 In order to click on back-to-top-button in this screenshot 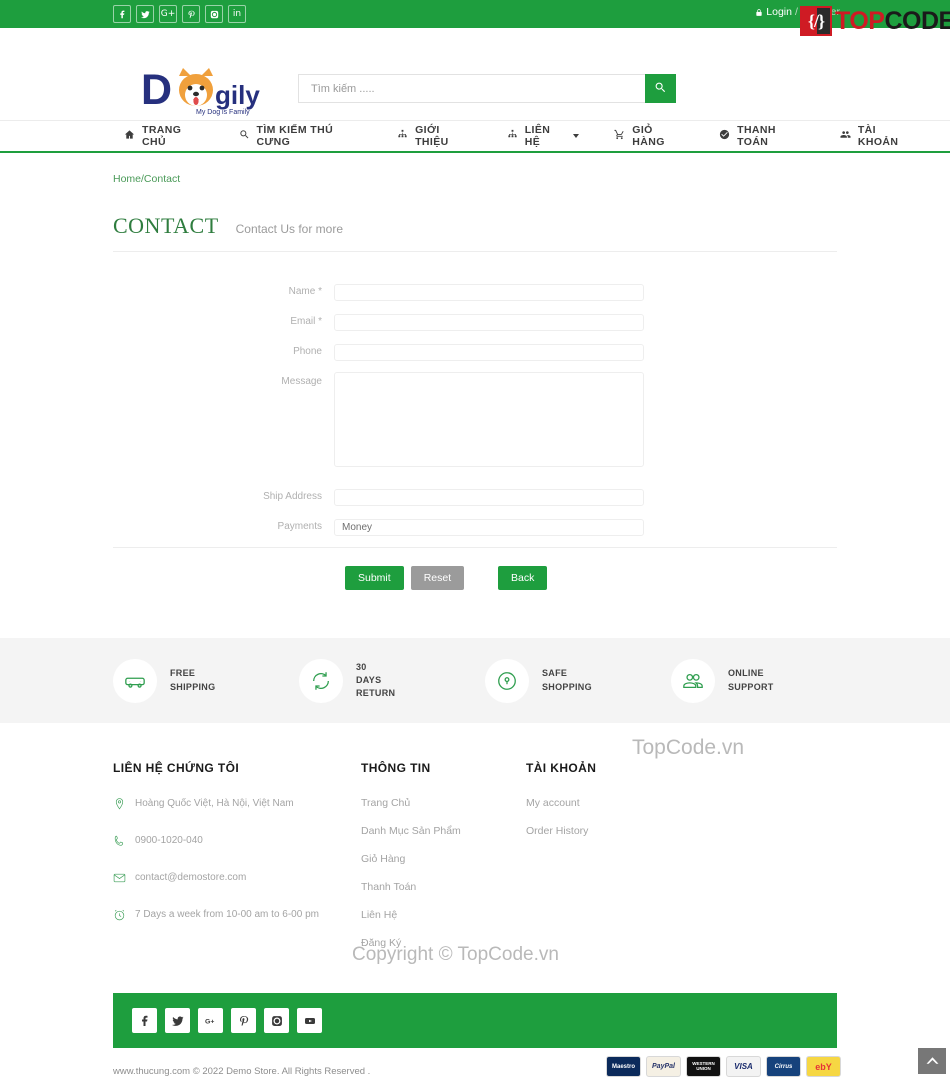, I will do `click(932, 1061)`.